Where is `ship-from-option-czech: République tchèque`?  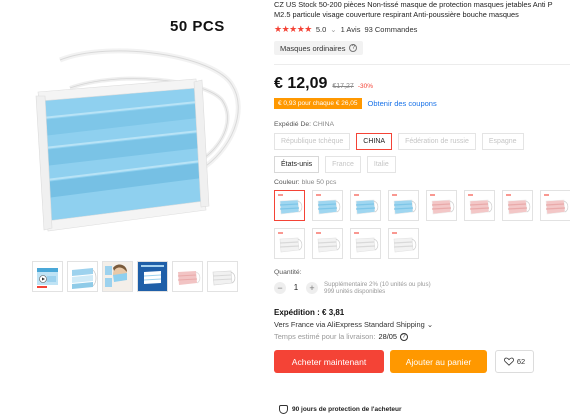 ship-from-option-czech: République tchèque is located at coordinates (312, 141).